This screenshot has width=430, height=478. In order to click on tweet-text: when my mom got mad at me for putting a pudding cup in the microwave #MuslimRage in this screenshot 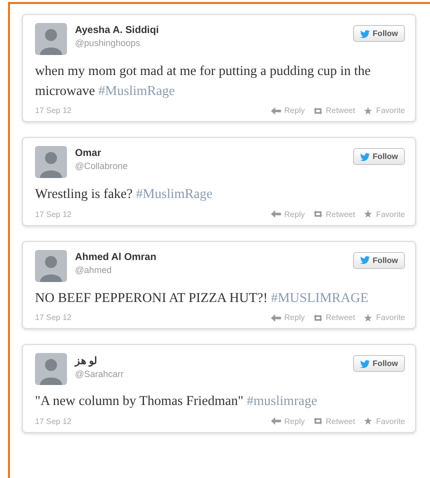, I will do `click(203, 81)`.